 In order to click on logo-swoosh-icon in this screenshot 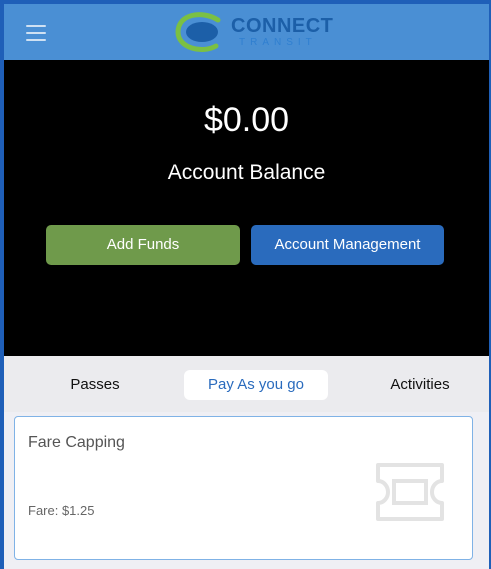, I will do `click(198, 32)`.